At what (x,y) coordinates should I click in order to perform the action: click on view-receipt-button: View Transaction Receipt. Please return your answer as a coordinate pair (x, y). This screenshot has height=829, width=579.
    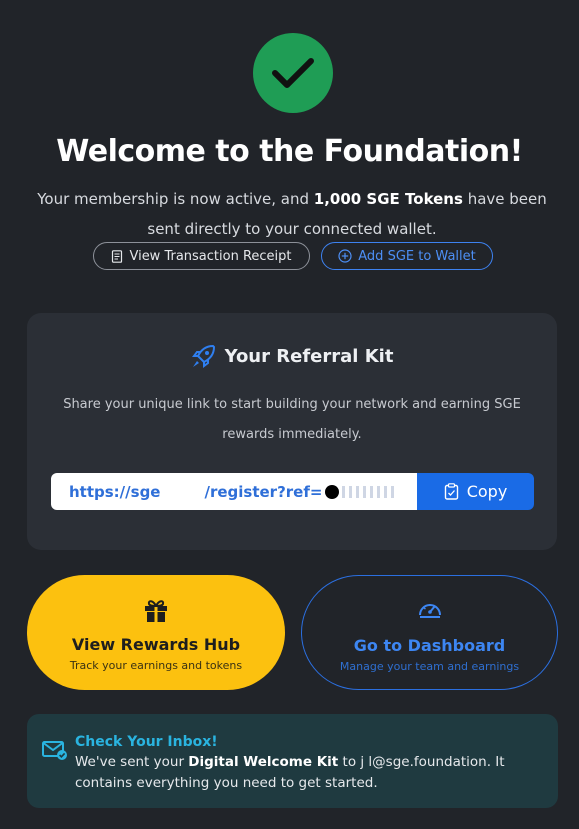
    Looking at the image, I should click on (201, 256).